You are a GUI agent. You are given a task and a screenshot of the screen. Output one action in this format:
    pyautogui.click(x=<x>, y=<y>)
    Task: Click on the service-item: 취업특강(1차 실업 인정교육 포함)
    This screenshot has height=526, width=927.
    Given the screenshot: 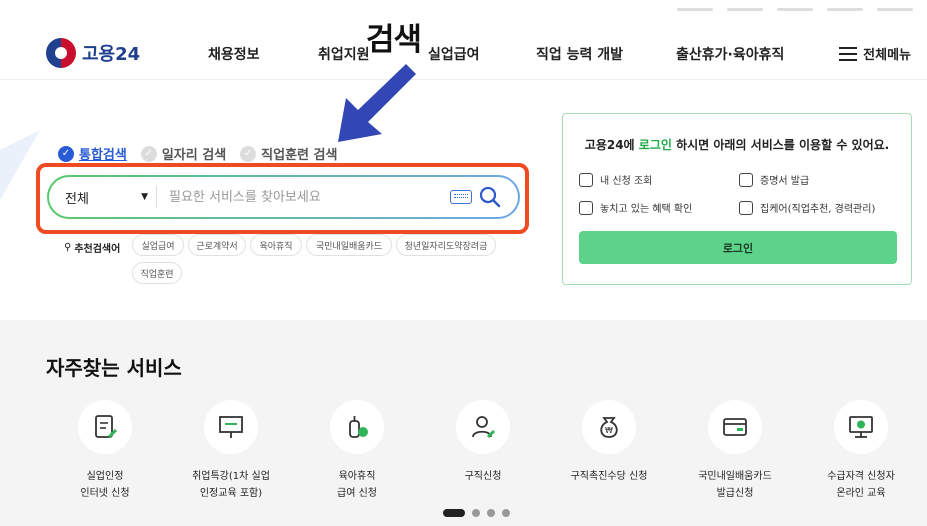 What is the action you would take?
    pyautogui.click(x=231, y=451)
    